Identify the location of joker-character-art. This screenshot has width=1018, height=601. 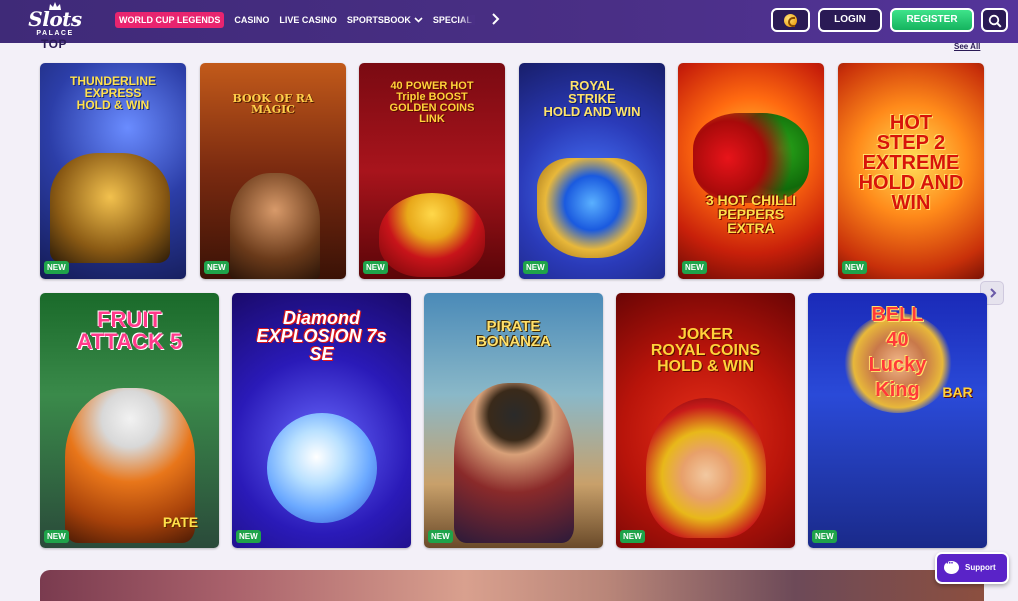
(706, 468).